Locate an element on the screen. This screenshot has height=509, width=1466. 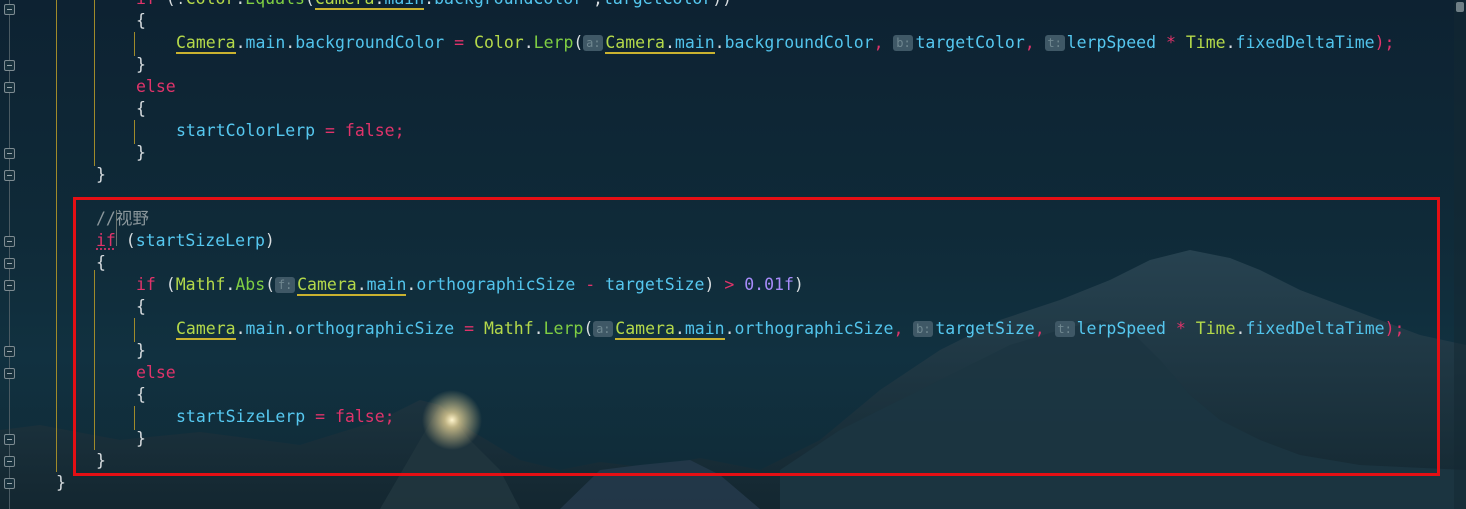
keyword-else: else is located at coordinates (156, 86).